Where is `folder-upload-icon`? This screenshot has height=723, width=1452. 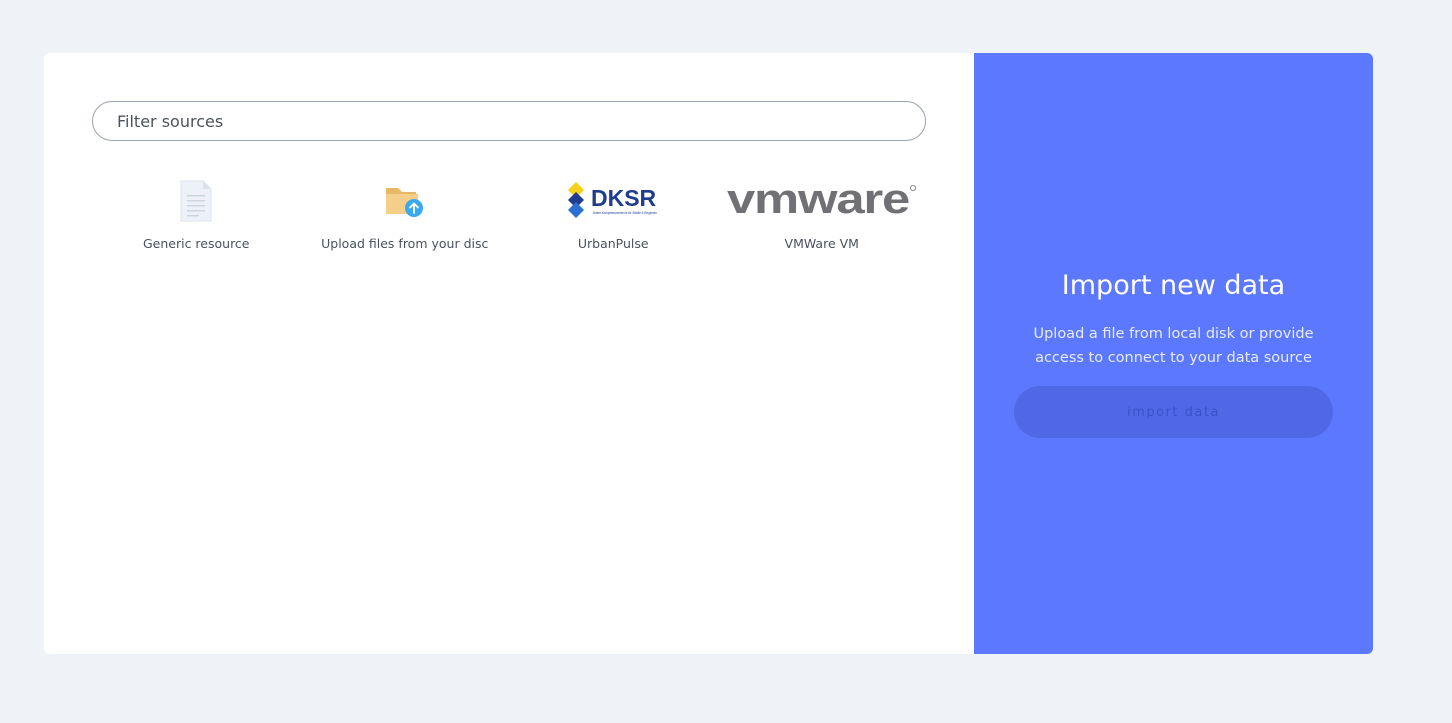
folder-upload-icon is located at coordinates (405, 201).